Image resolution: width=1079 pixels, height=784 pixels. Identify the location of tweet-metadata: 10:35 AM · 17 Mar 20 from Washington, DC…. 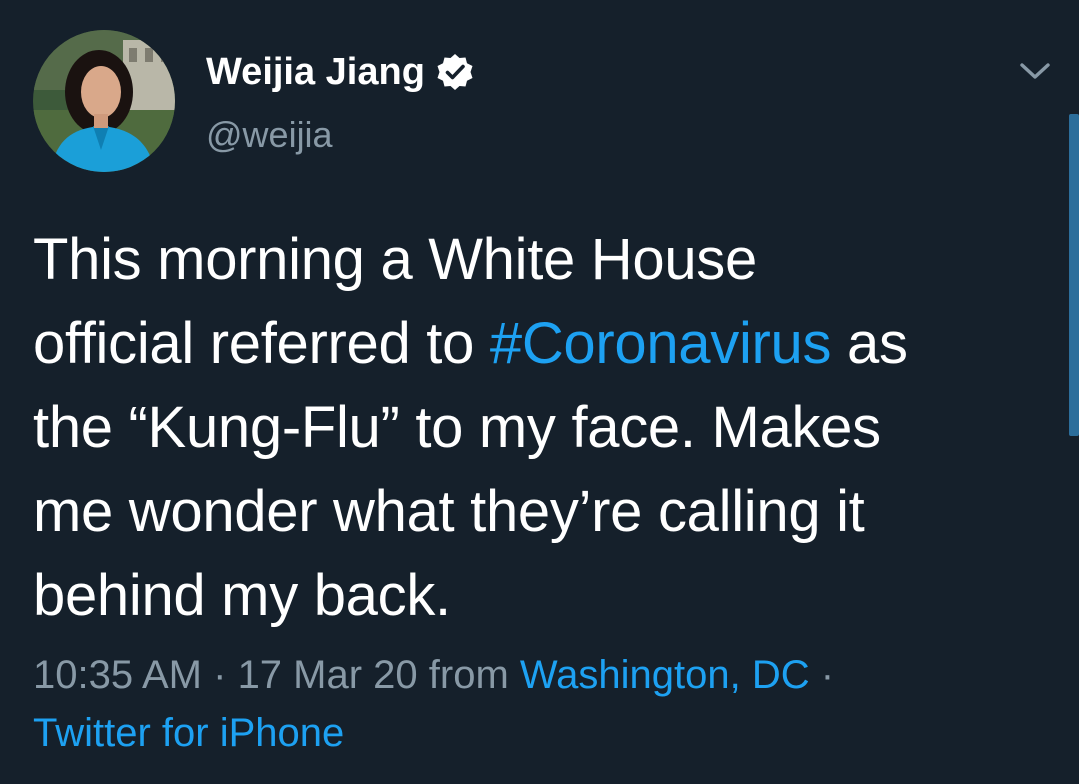
(433, 704).